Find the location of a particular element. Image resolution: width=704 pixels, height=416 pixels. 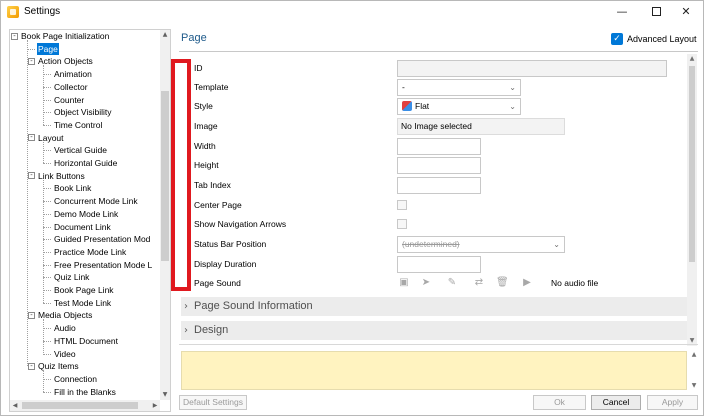

width-field is located at coordinates (439, 146).